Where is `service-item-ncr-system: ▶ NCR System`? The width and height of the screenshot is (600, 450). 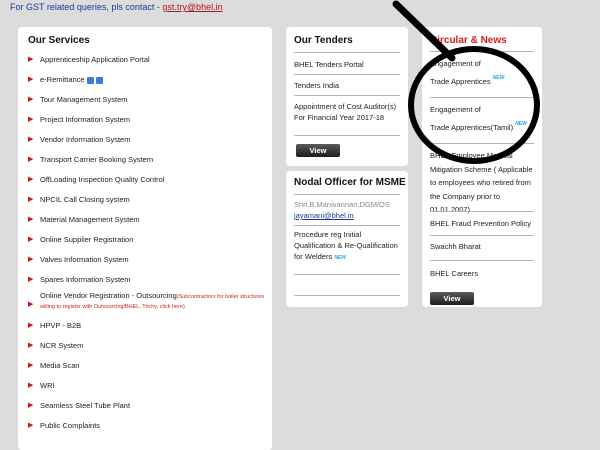
service-item-ncr-system: ▶ NCR System is located at coordinates (148, 346).